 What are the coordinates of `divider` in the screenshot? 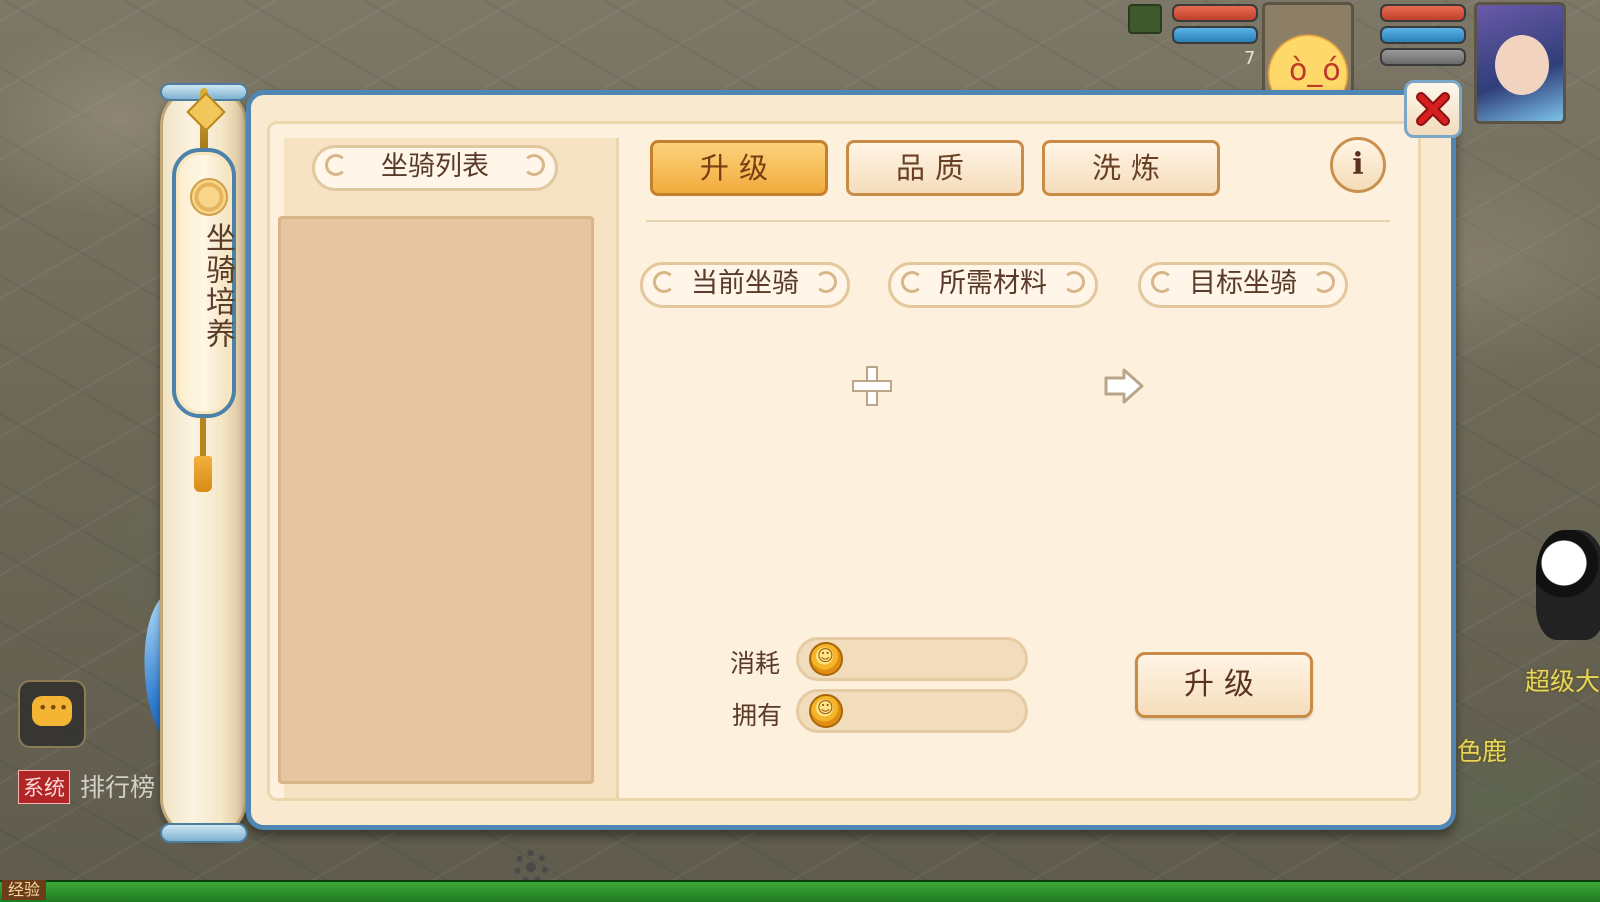 It's located at (1018, 221).